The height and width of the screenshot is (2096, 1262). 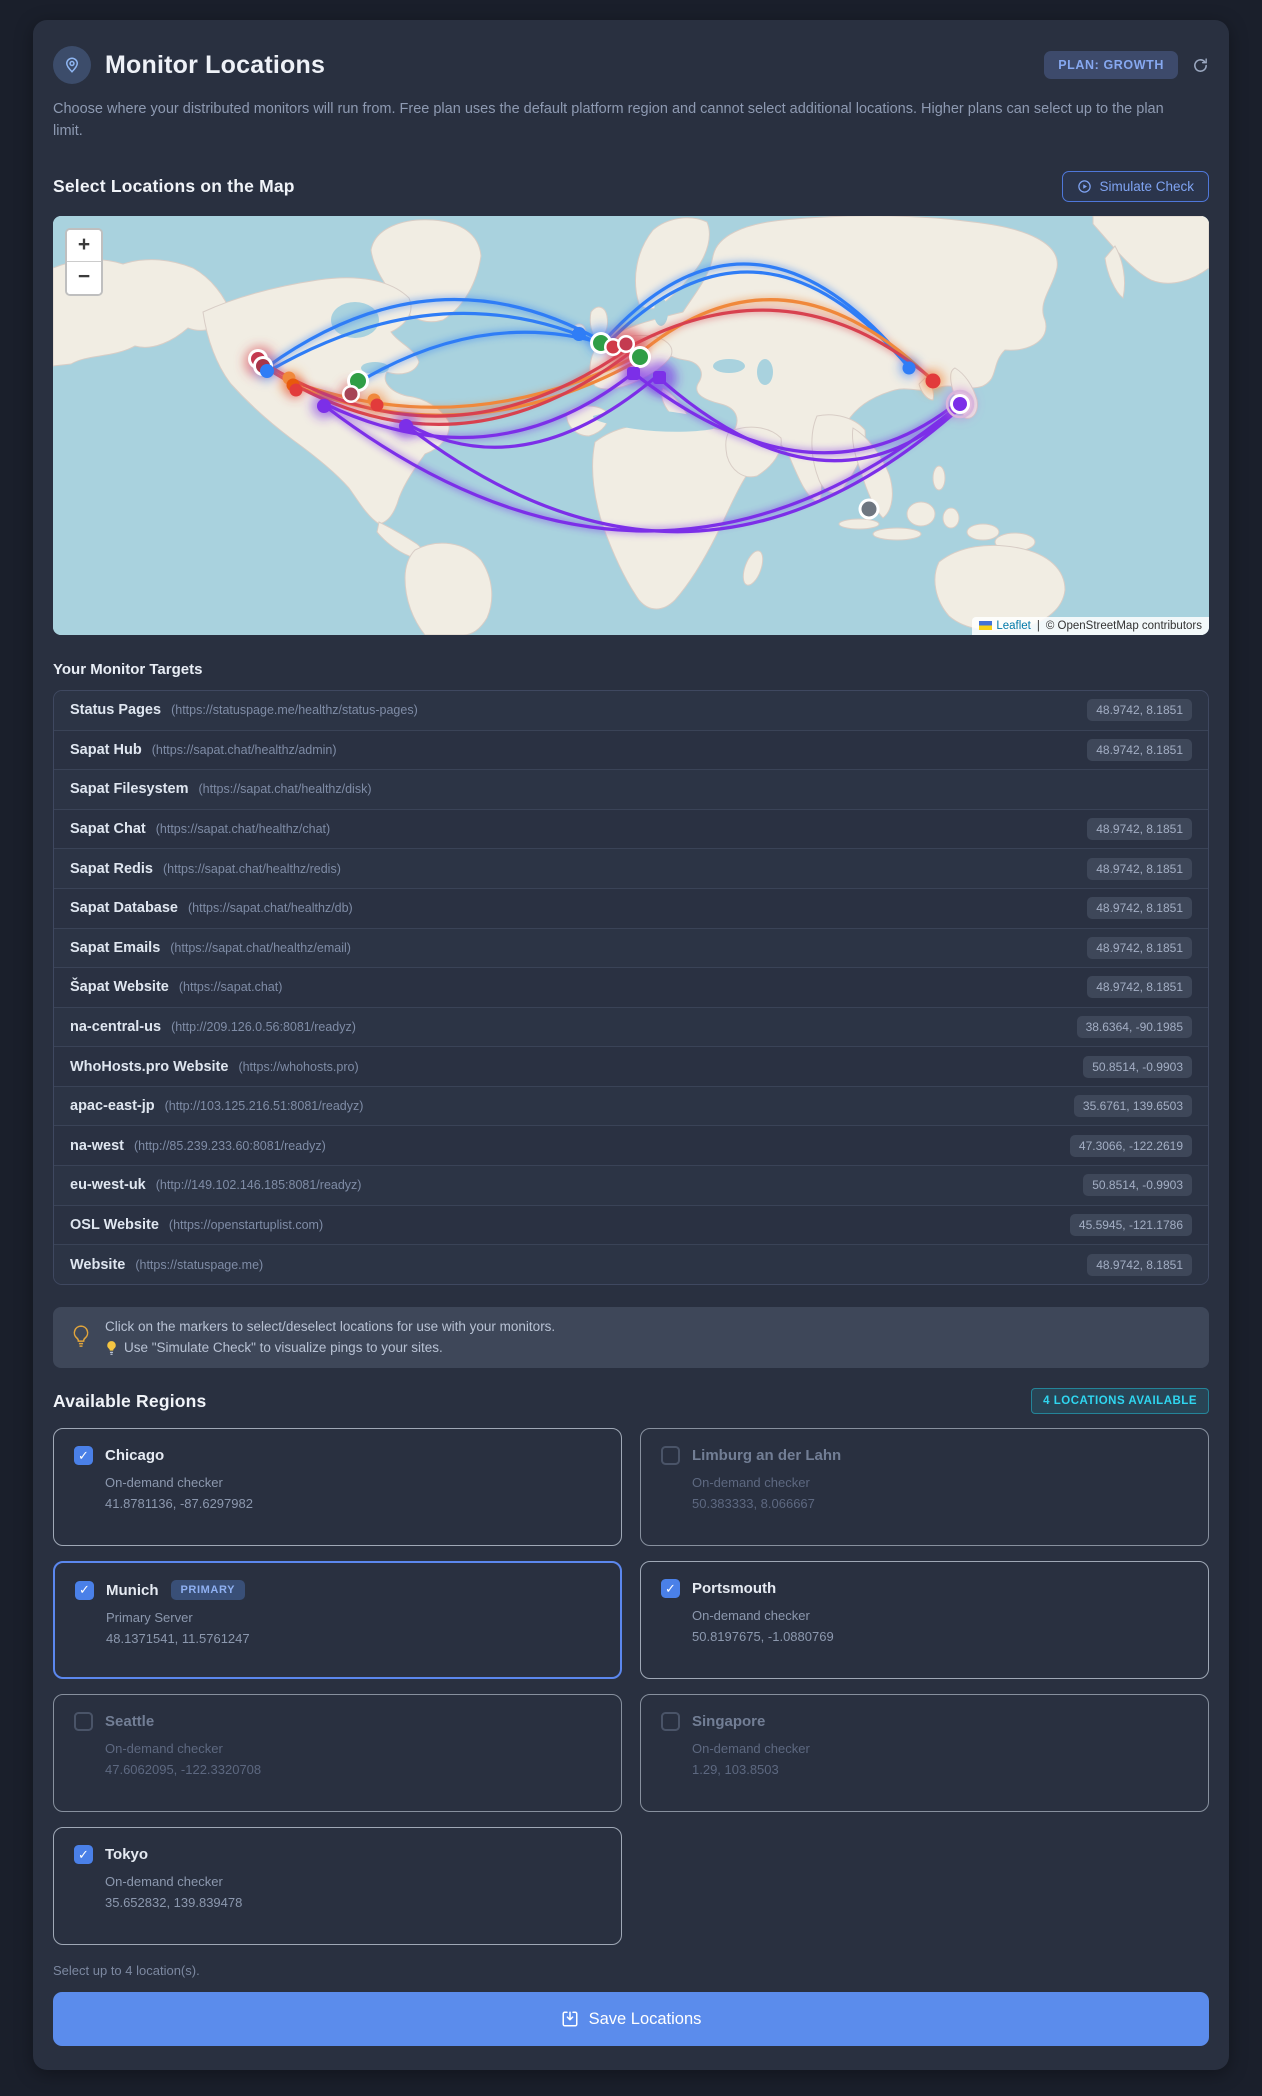 I want to click on checkbox-limburg, so click(x=670, y=1456).